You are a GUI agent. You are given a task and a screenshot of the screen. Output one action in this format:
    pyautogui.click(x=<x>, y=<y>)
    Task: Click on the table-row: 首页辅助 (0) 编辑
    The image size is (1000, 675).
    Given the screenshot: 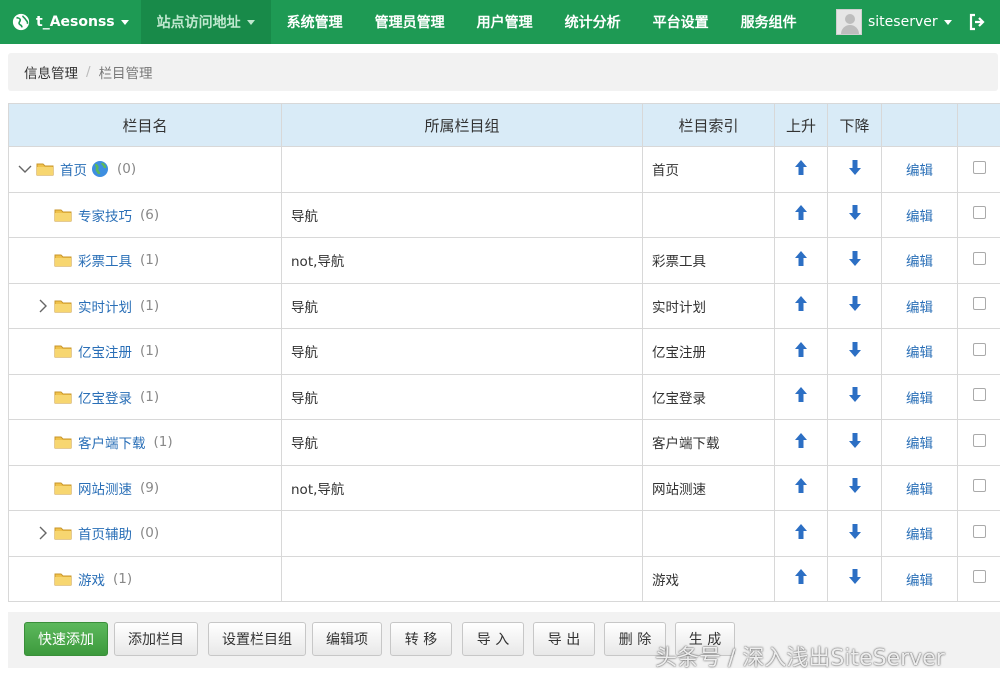 What is the action you would take?
    pyautogui.click(x=504, y=533)
    